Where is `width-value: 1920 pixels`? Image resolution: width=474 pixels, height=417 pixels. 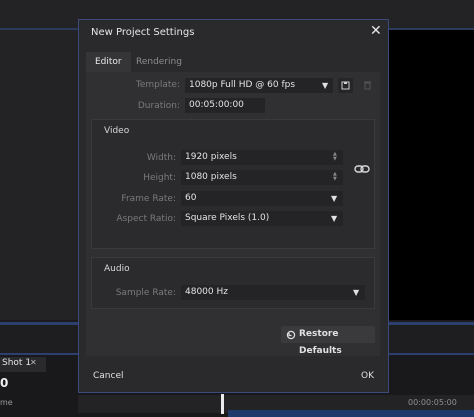
width-value: 1920 pixels is located at coordinates (211, 157).